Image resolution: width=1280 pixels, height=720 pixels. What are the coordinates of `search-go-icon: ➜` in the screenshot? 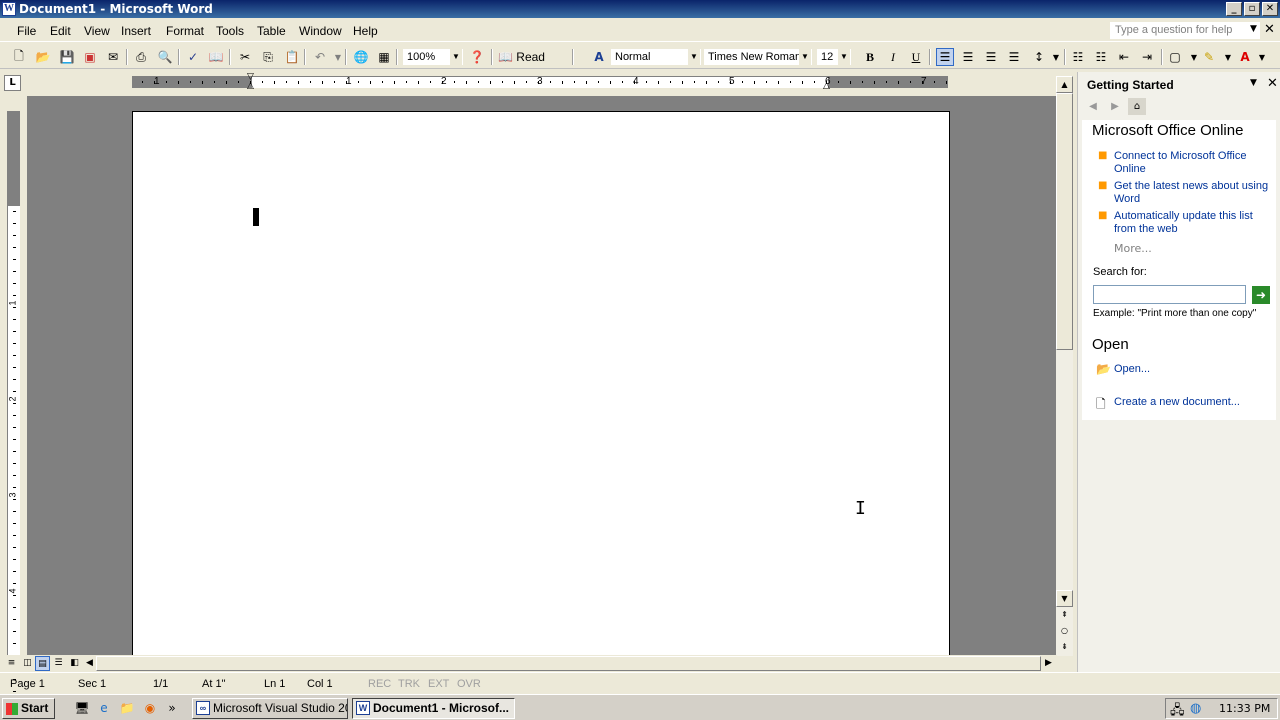 It's located at (1261, 295).